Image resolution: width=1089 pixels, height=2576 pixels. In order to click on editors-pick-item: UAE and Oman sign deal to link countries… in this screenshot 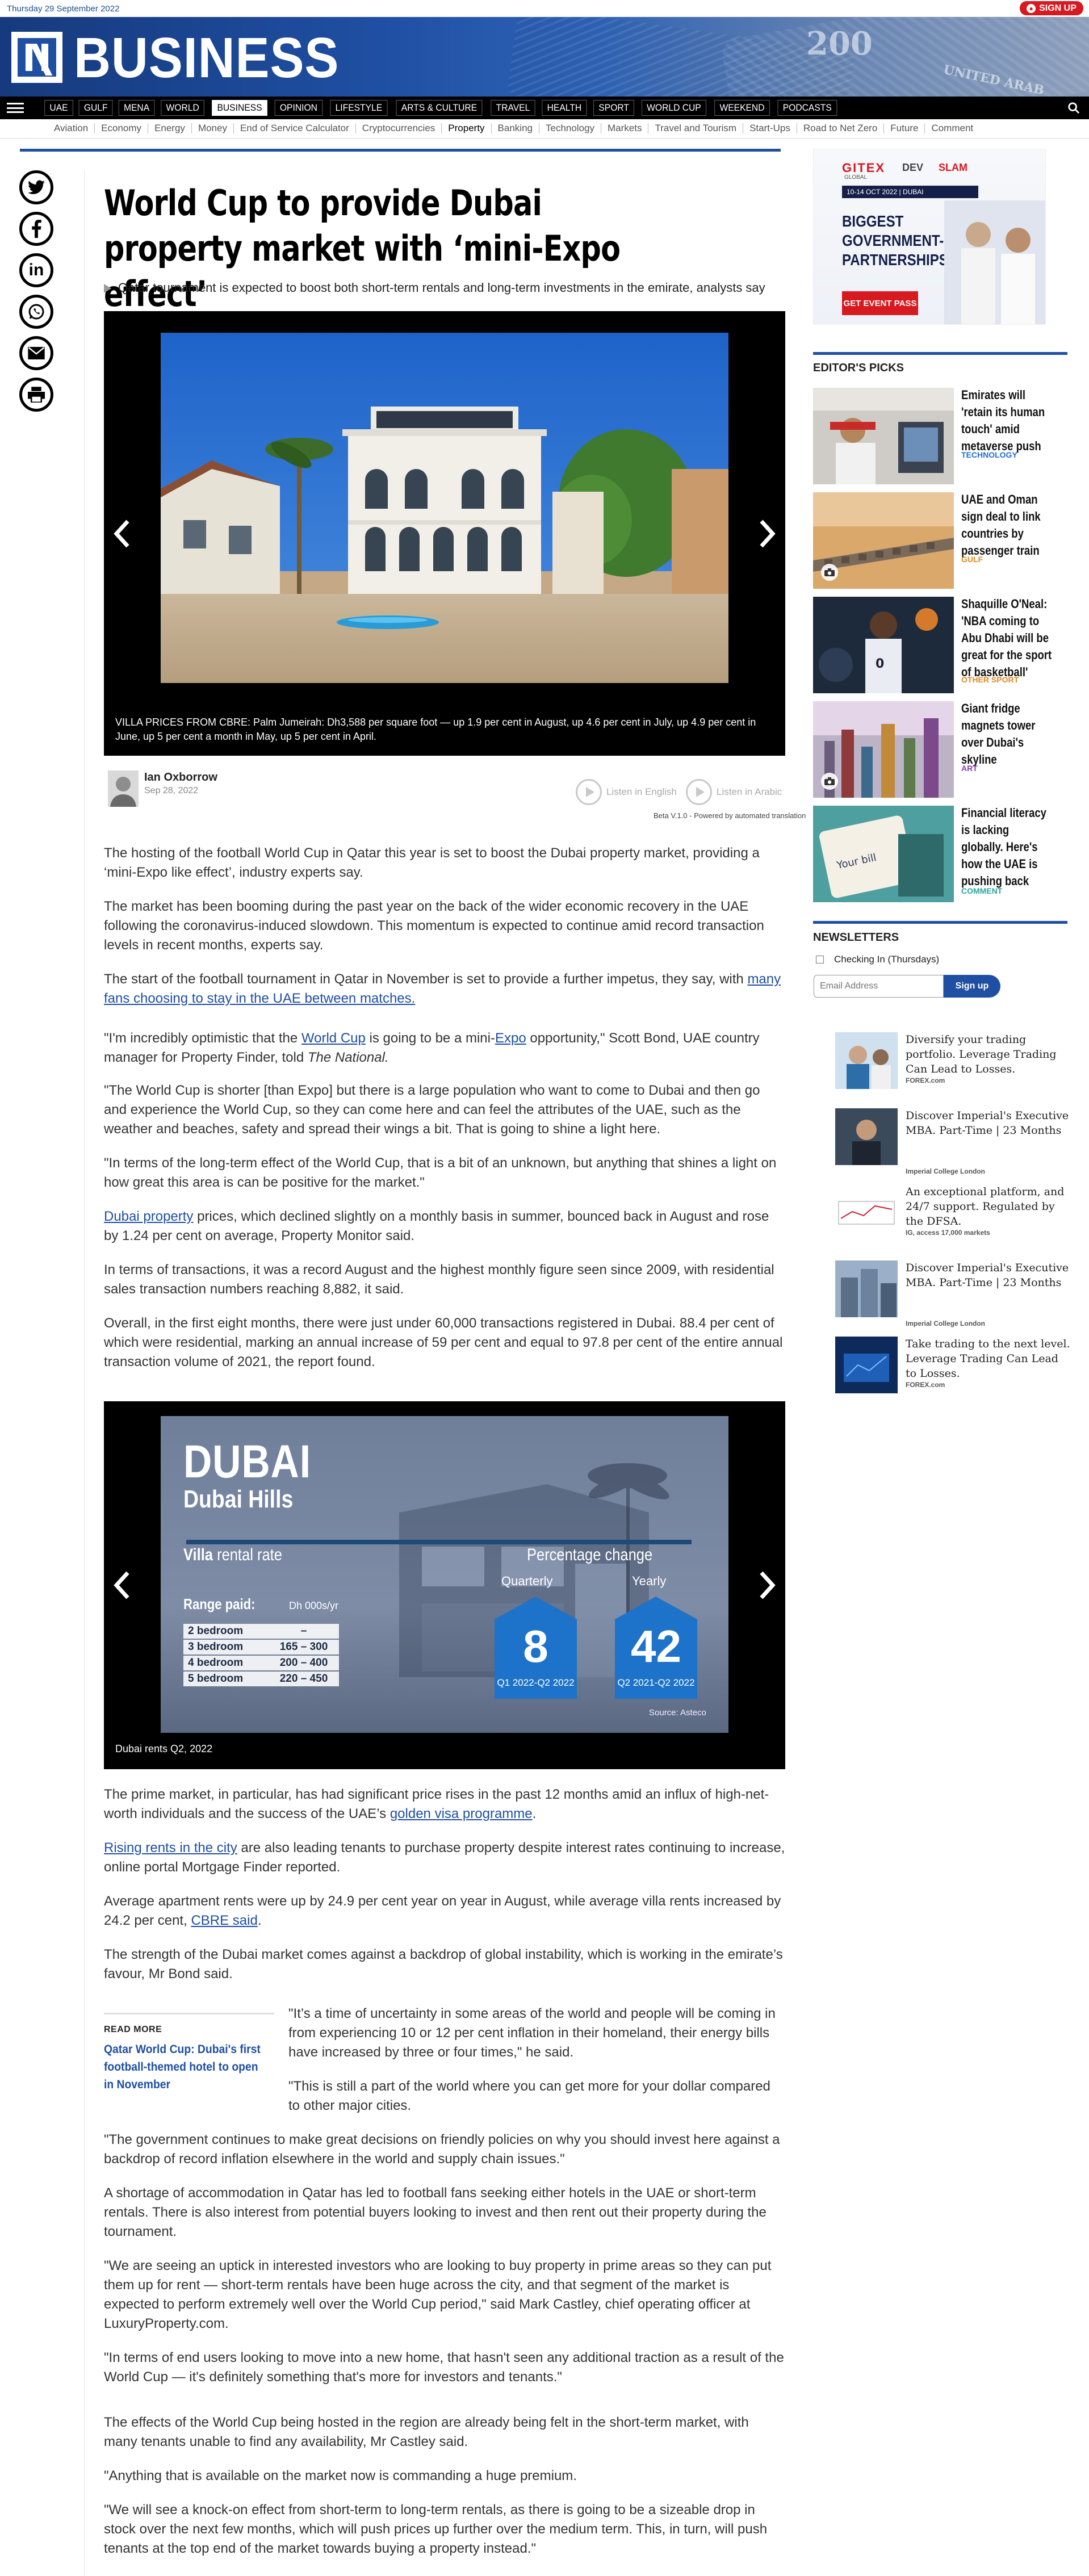, I will do `click(940, 540)`.